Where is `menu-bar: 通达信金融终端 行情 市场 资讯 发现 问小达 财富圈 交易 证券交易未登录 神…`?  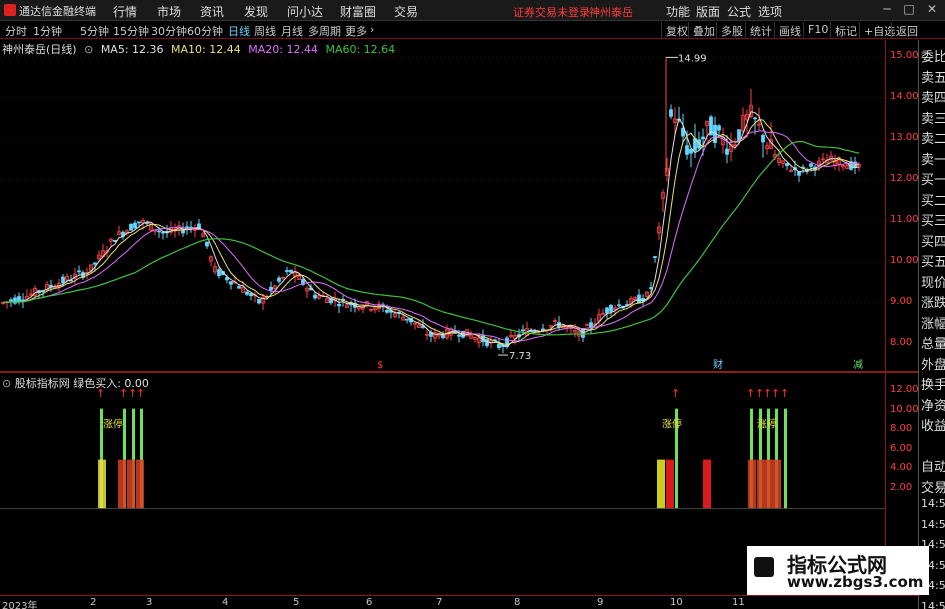
menu-bar: 通达信金融终端 行情 市场 资讯 发现 问小达 财富圈 交易 证券交易未登录 神… is located at coordinates (472, 10).